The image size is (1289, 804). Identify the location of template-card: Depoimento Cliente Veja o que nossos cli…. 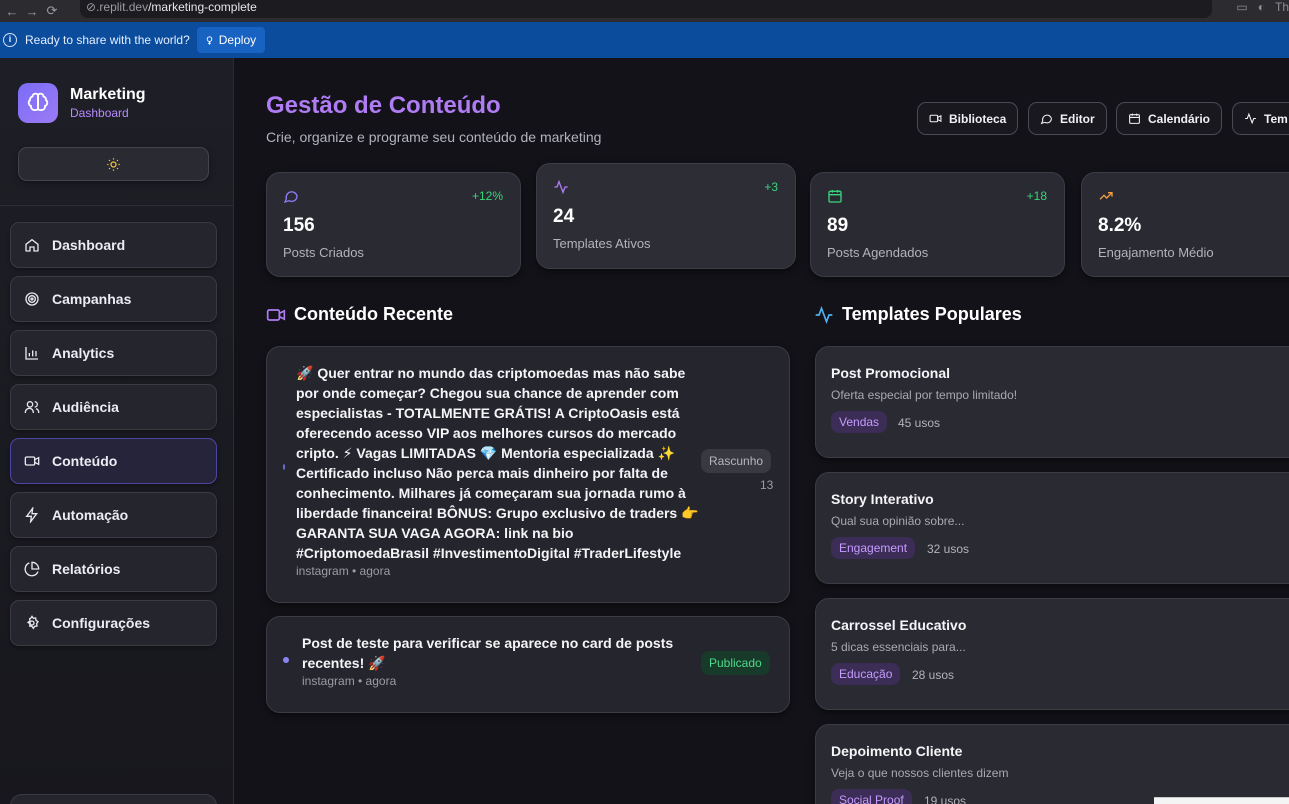
(1052, 764).